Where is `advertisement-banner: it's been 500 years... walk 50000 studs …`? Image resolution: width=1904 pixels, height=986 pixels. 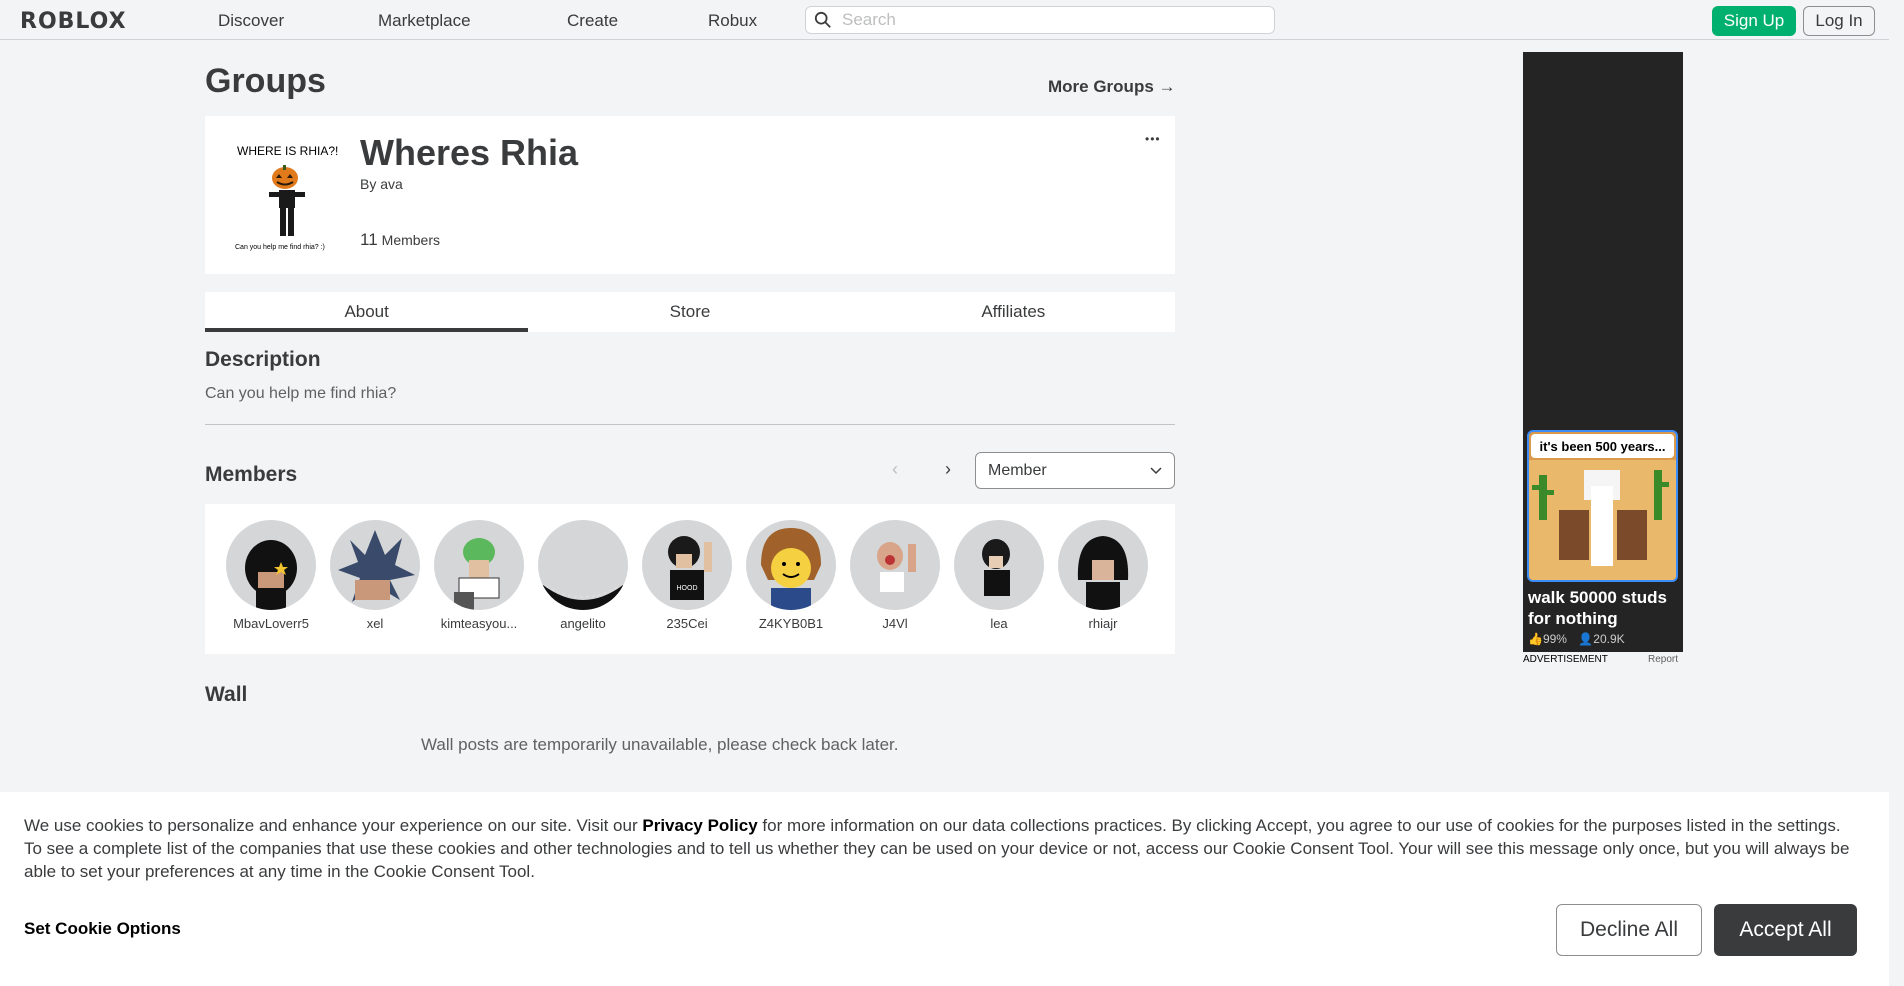 advertisement-banner: it's been 500 years... walk 50000 studs … is located at coordinates (1603, 352).